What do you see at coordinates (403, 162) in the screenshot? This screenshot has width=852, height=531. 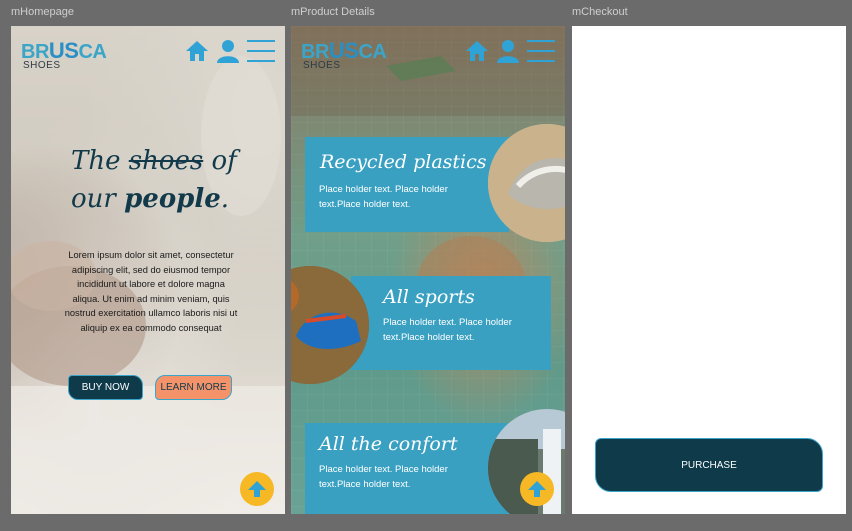 I see `feature-card-title: Recycled plastics` at bounding box center [403, 162].